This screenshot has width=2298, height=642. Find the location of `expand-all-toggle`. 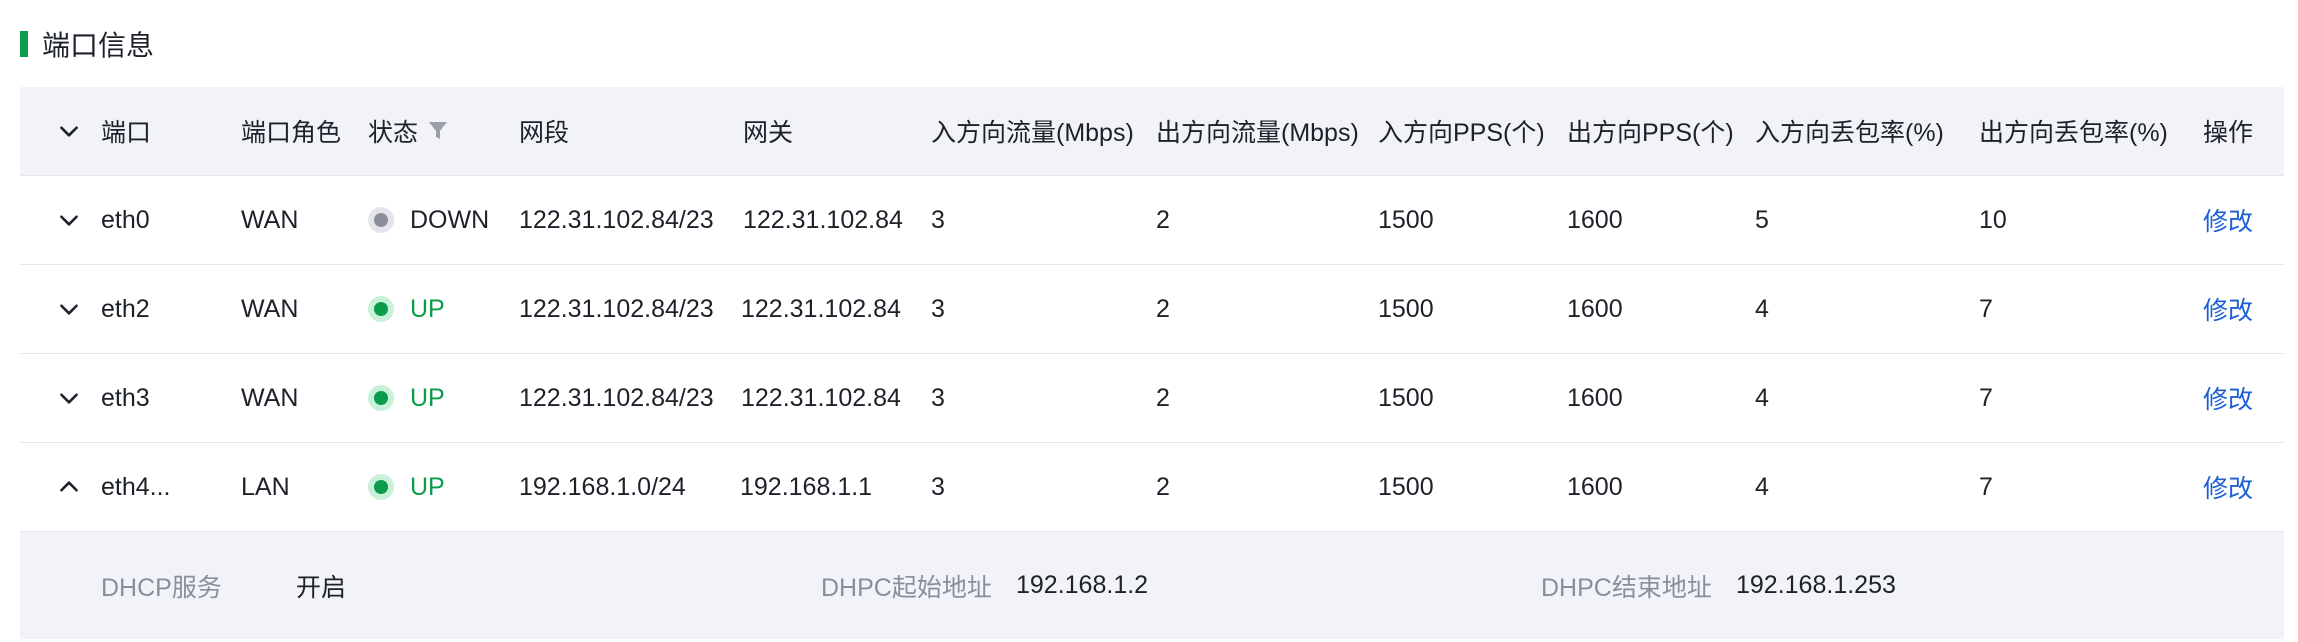

expand-all-toggle is located at coordinates (69, 131).